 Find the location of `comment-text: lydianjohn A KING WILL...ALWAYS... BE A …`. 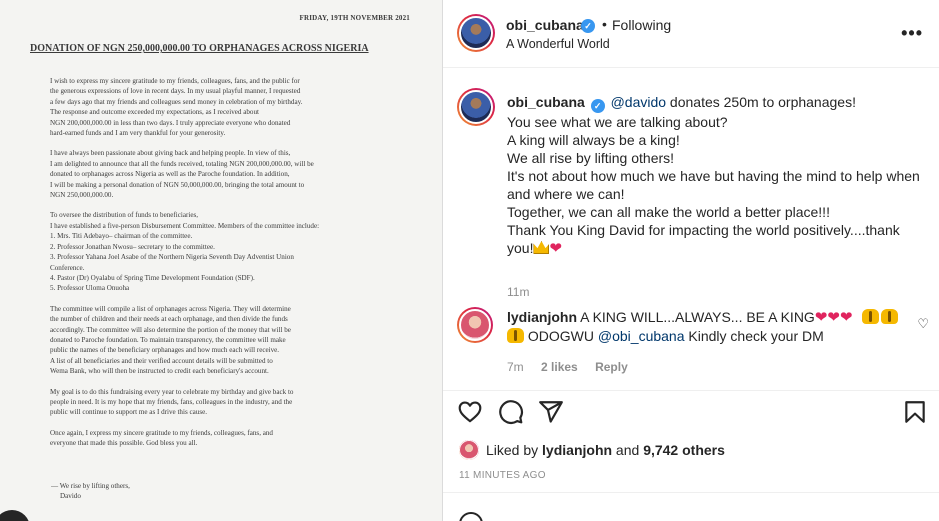

comment-text: lydianjohn A KING WILL...ALWAYS... BE A … is located at coordinates (707, 327).